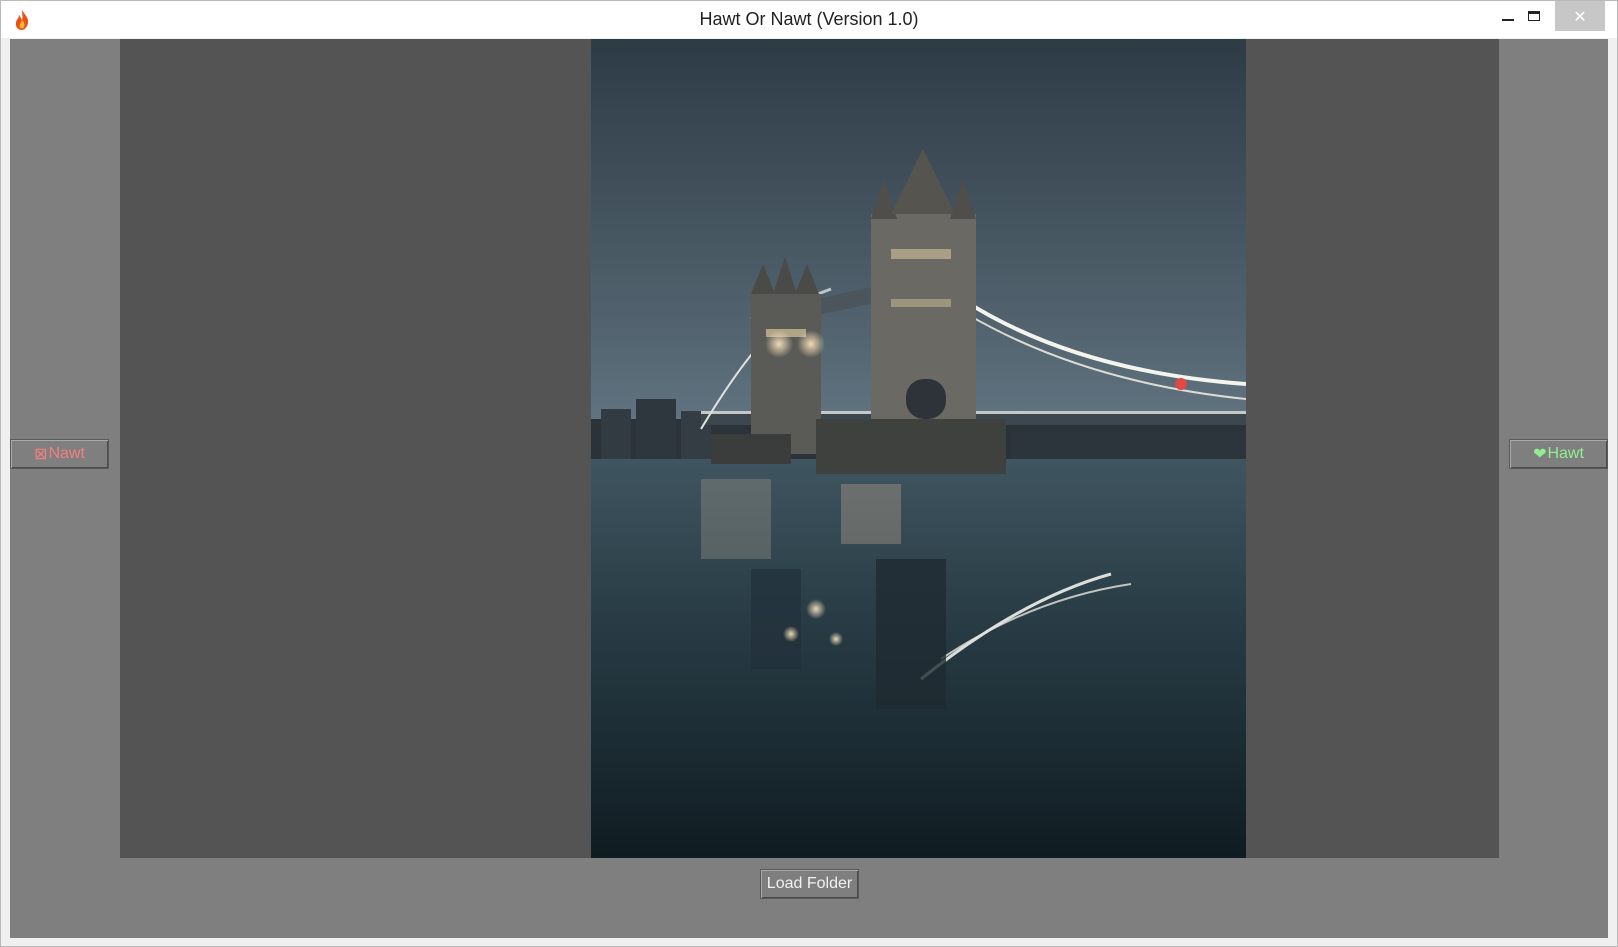  Describe the element at coordinates (41, 454) in the screenshot. I see `x-box-icon: ⊠` at that location.